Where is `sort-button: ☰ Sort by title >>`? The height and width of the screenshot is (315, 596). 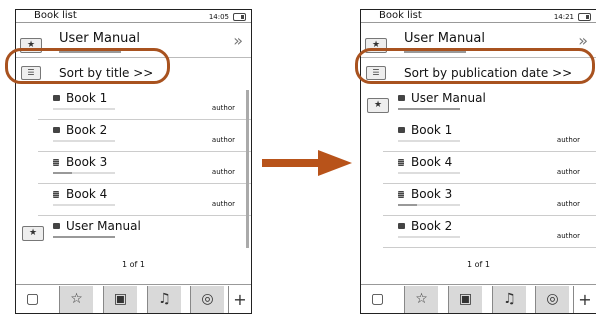
sort-button: ☰ Sort by title >> is located at coordinates (133, 73).